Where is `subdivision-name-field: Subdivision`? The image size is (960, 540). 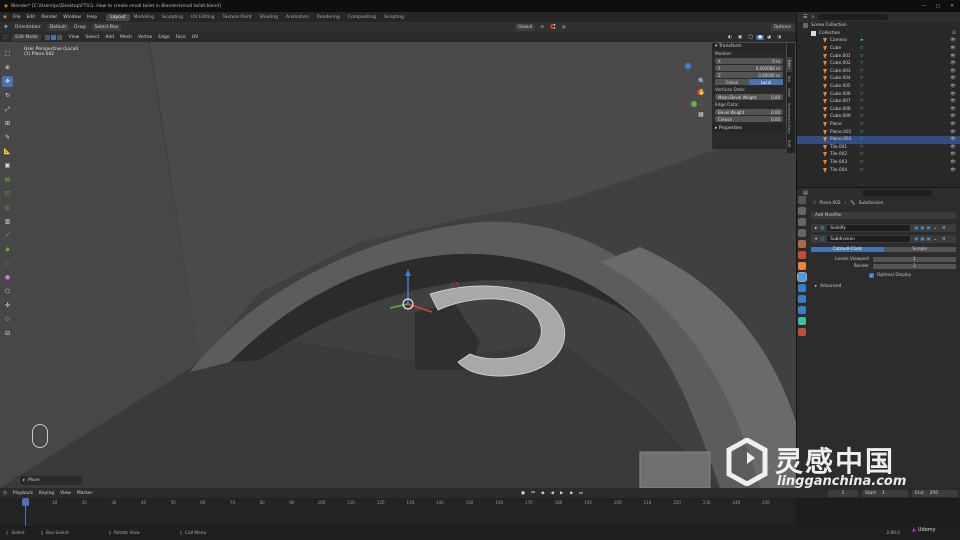
subdivision-name-field: Subdivision is located at coordinates (869, 239).